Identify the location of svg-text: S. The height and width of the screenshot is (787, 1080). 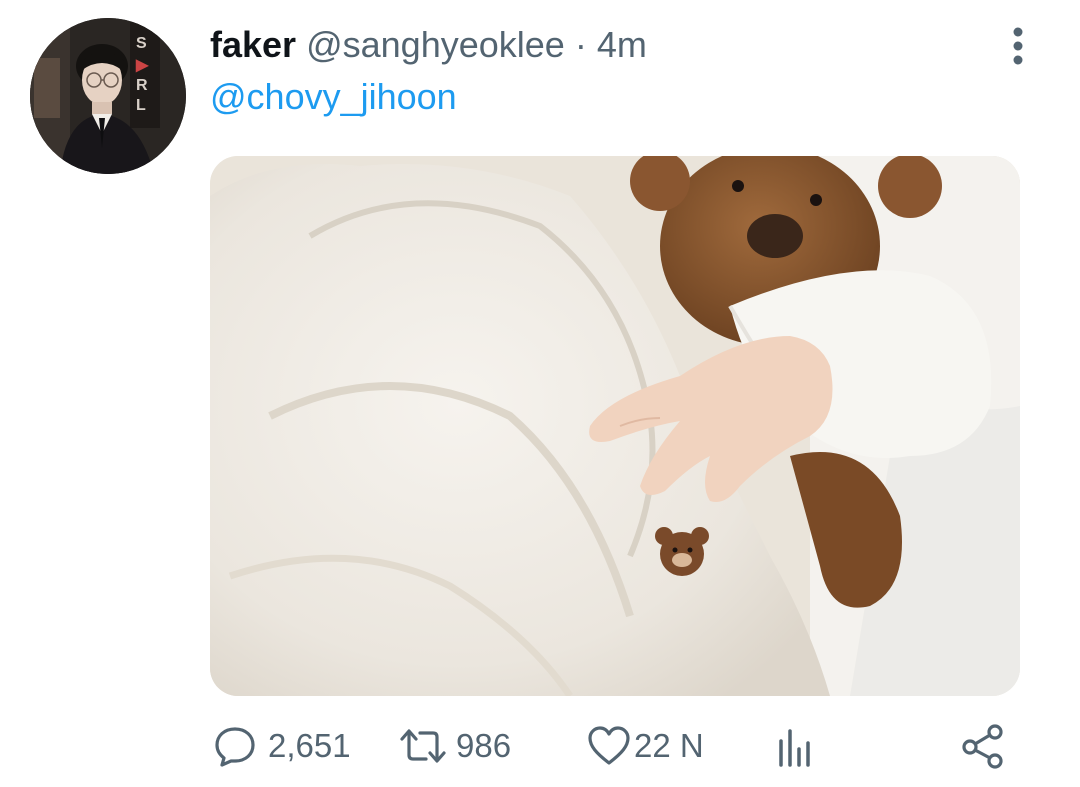
(141, 43).